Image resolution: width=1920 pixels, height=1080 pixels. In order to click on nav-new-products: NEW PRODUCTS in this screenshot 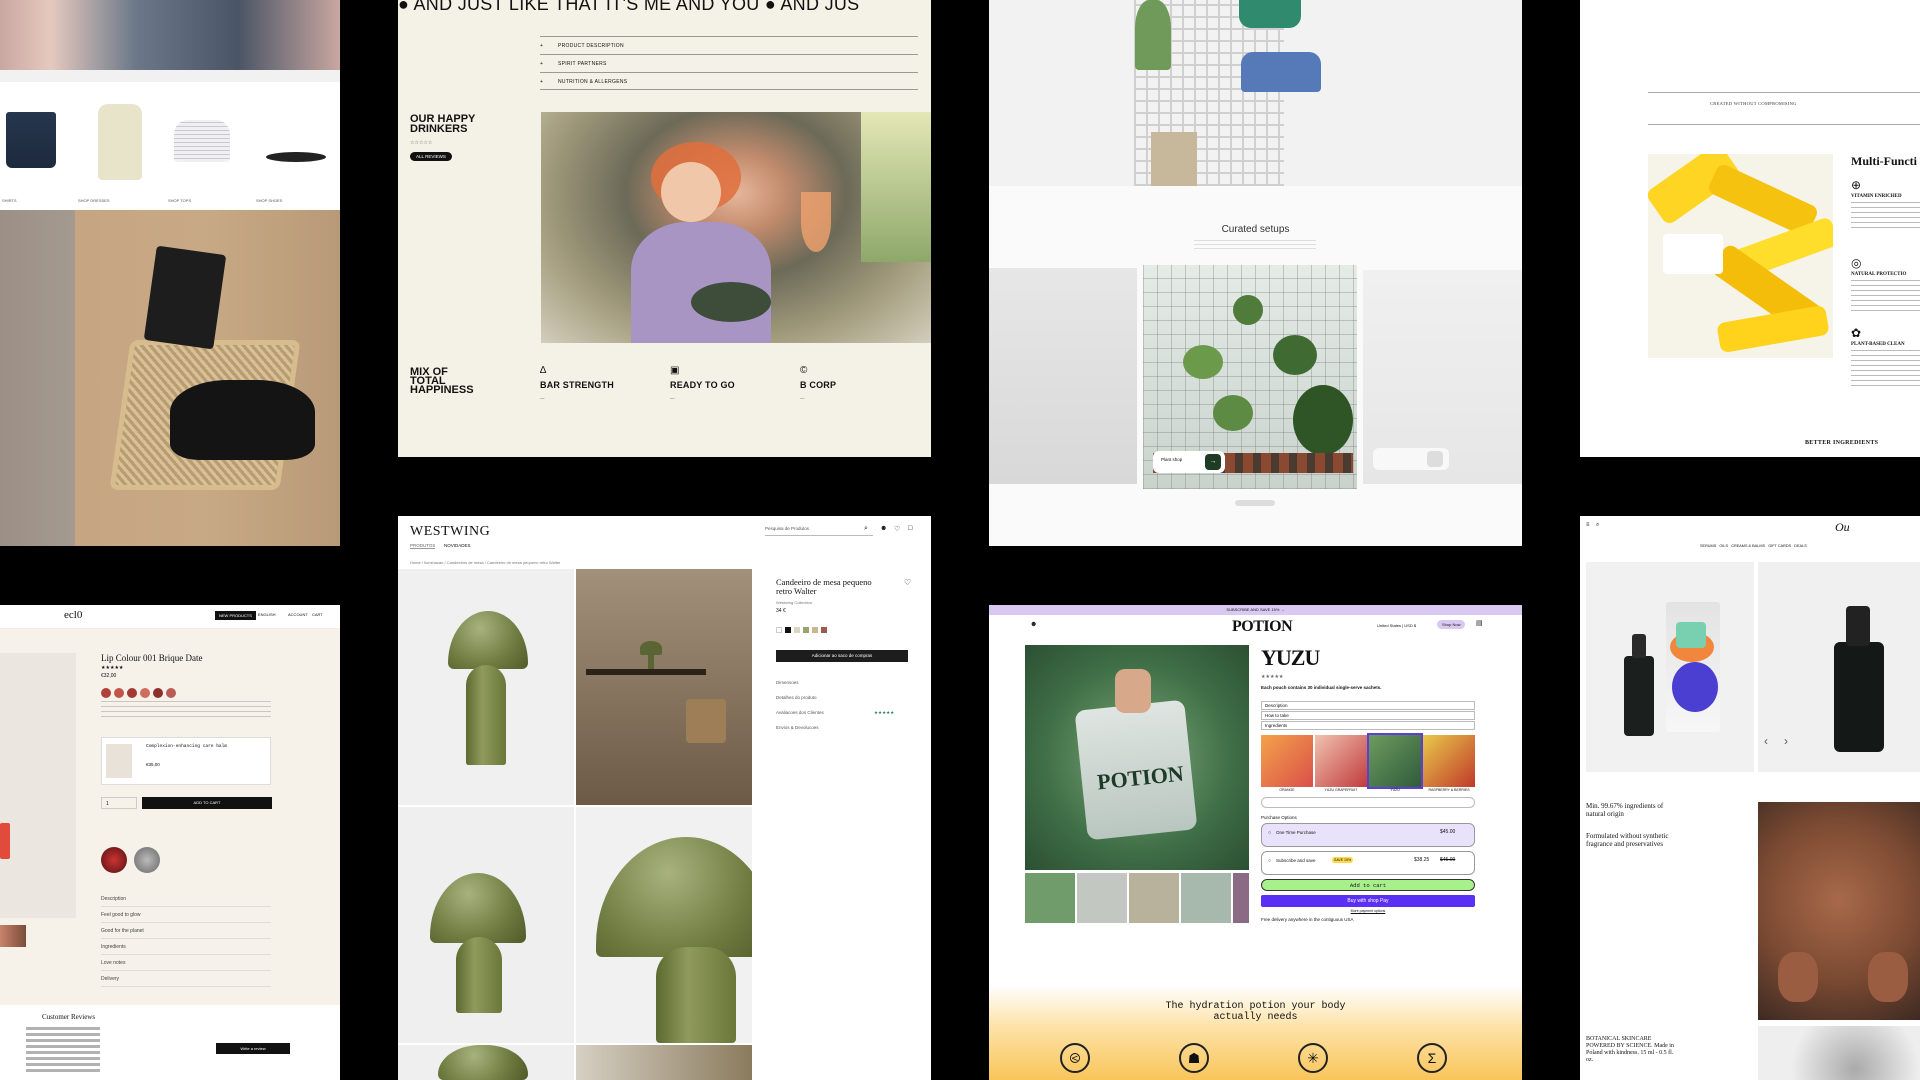, I will do `click(235, 615)`.